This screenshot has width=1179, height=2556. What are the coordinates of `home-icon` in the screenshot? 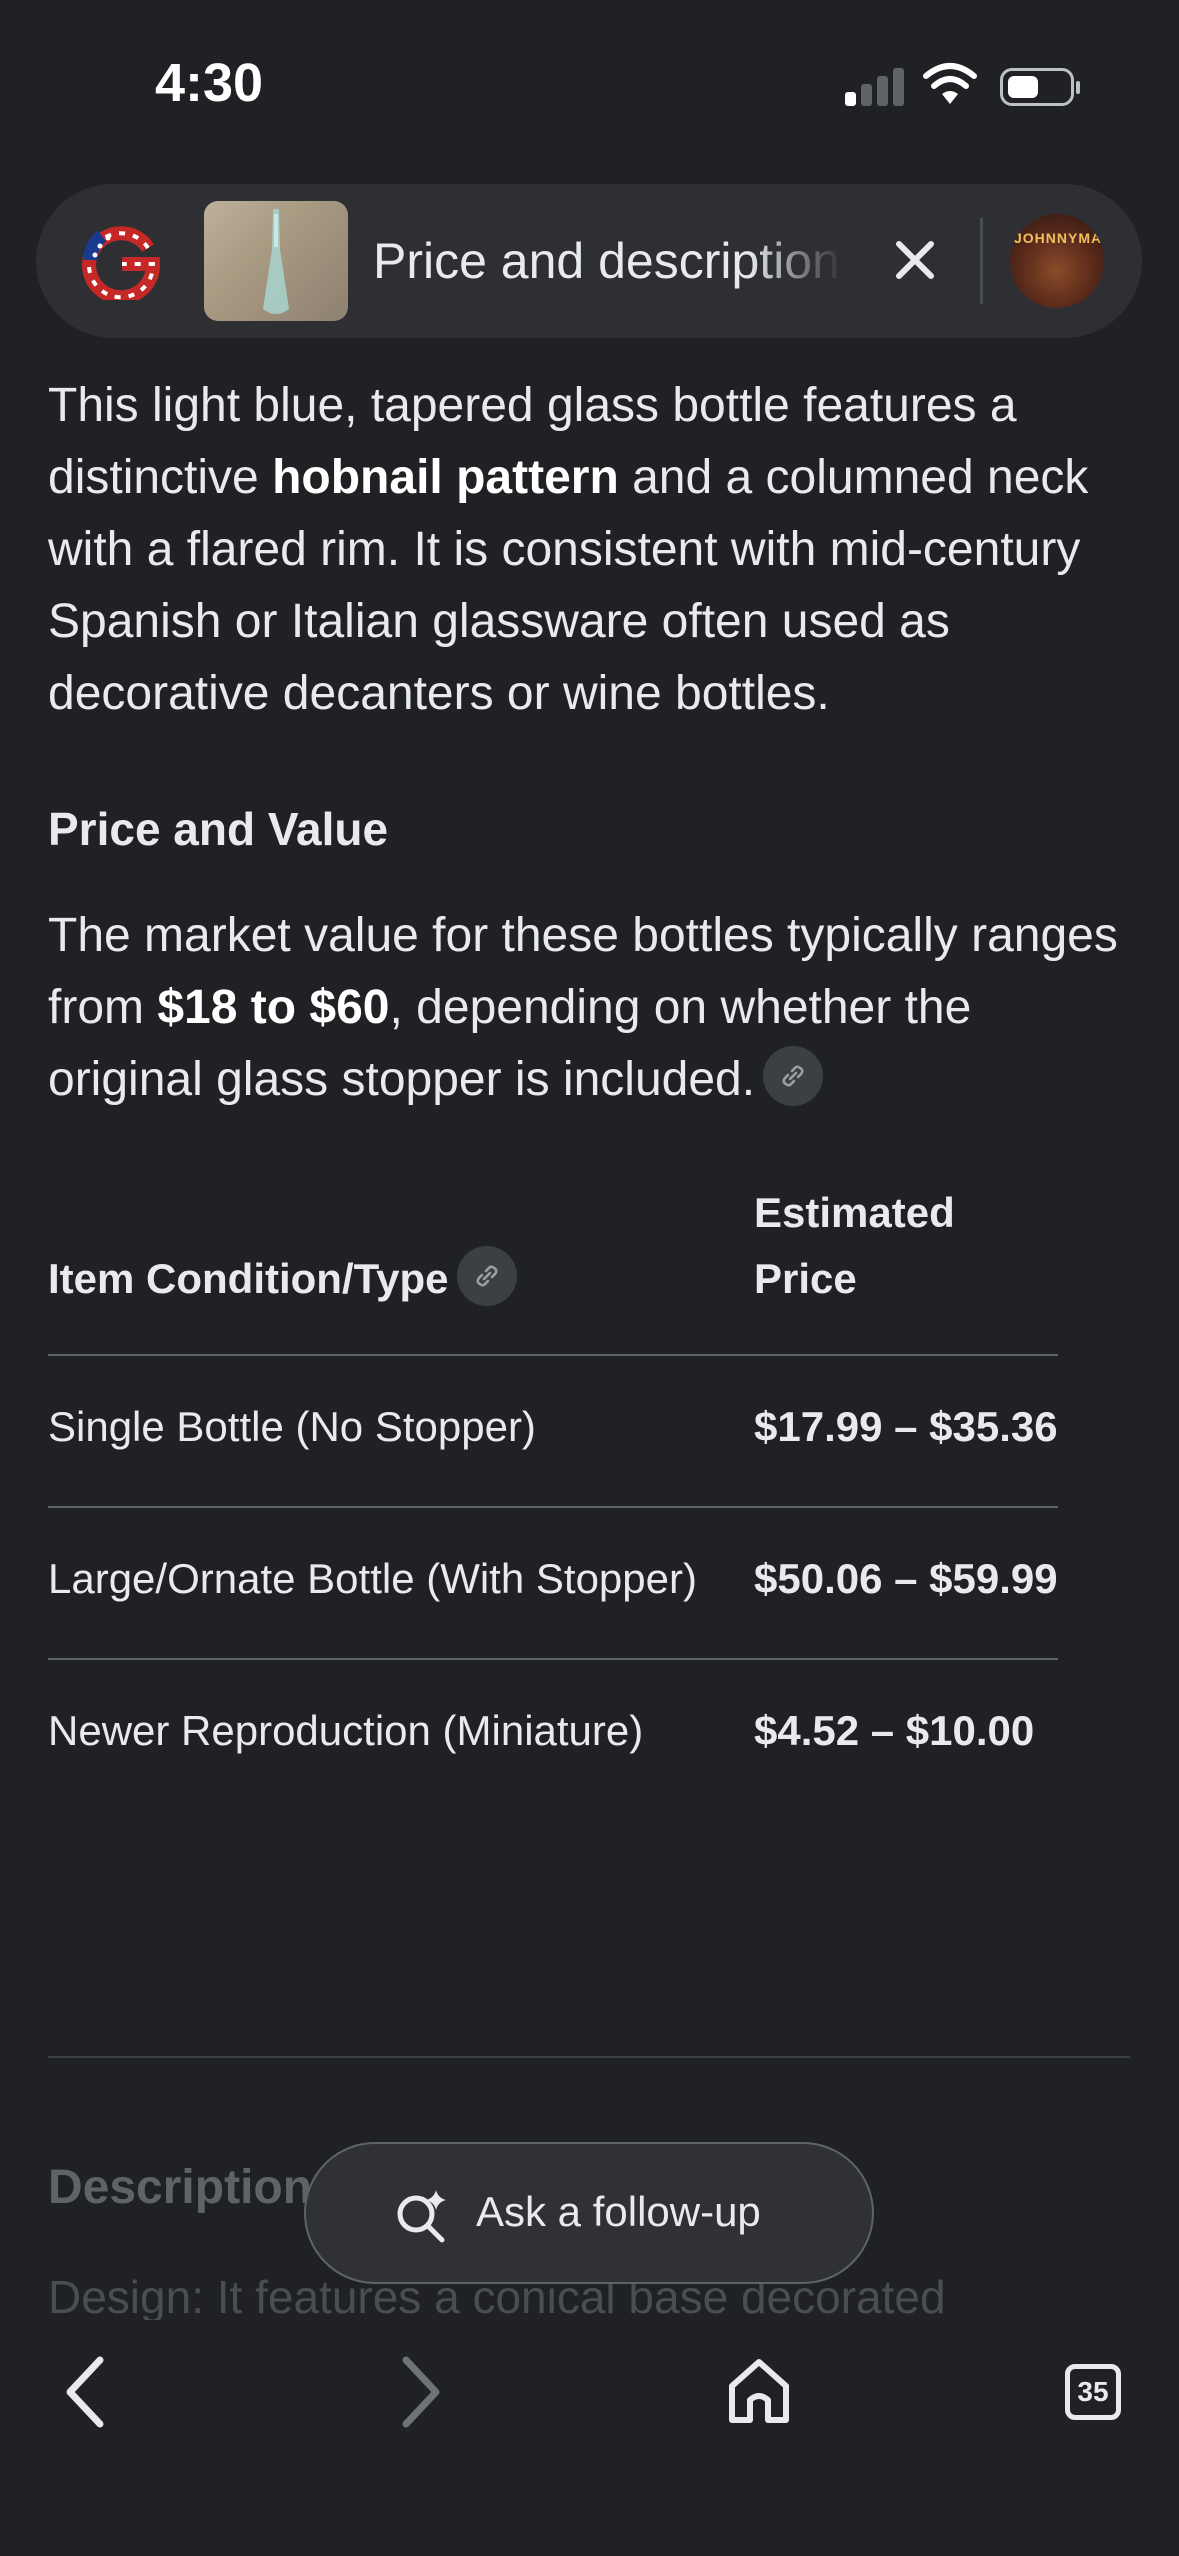 It's located at (759, 2391).